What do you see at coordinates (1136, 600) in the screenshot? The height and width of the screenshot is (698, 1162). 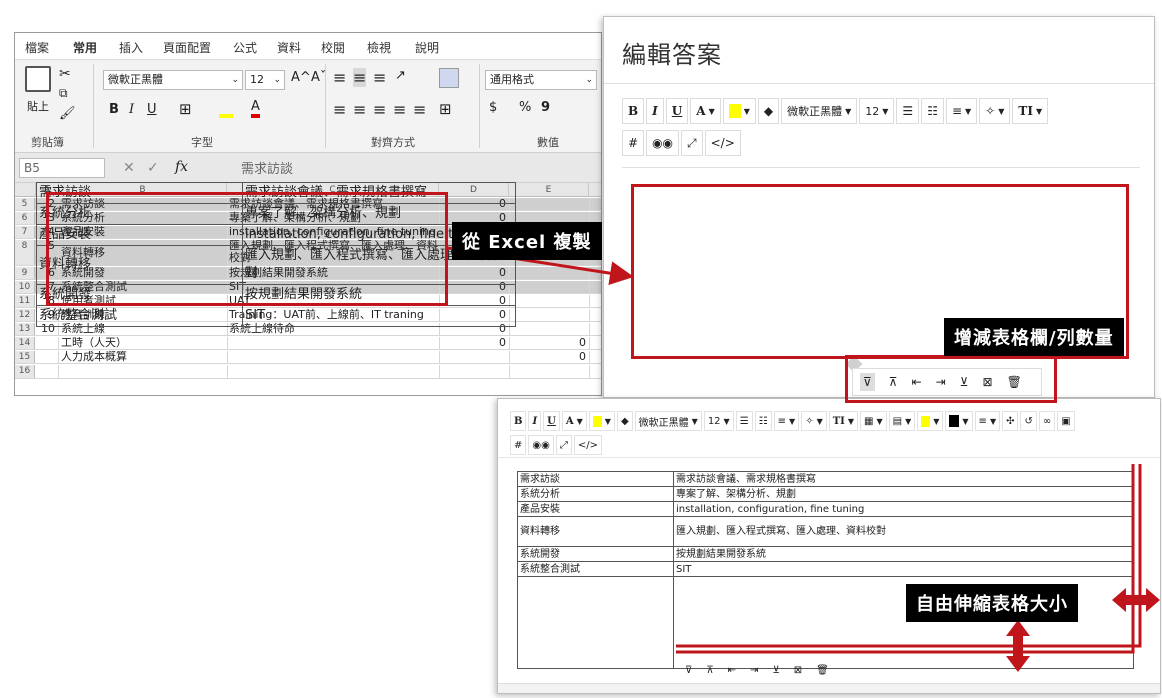 I see `horizontal-resize-arrow` at bounding box center [1136, 600].